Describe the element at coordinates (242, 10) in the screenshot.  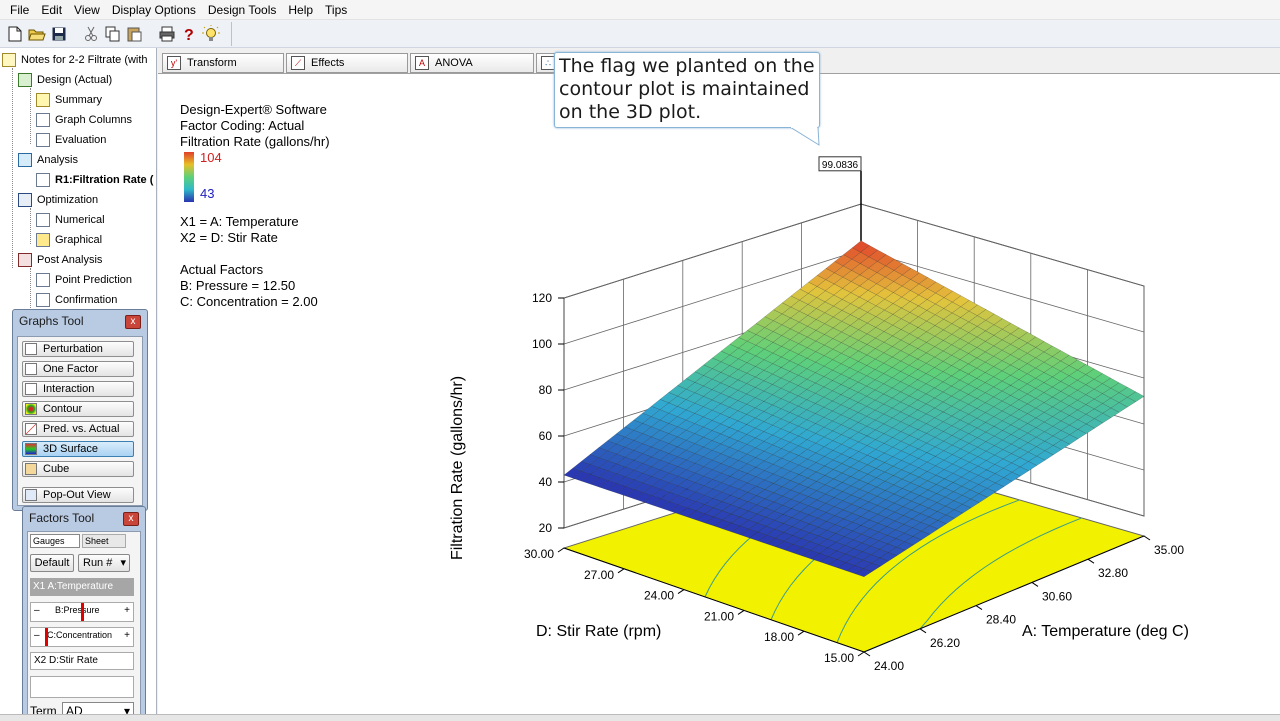
I see `menu-design-tools: Design Tools` at that location.